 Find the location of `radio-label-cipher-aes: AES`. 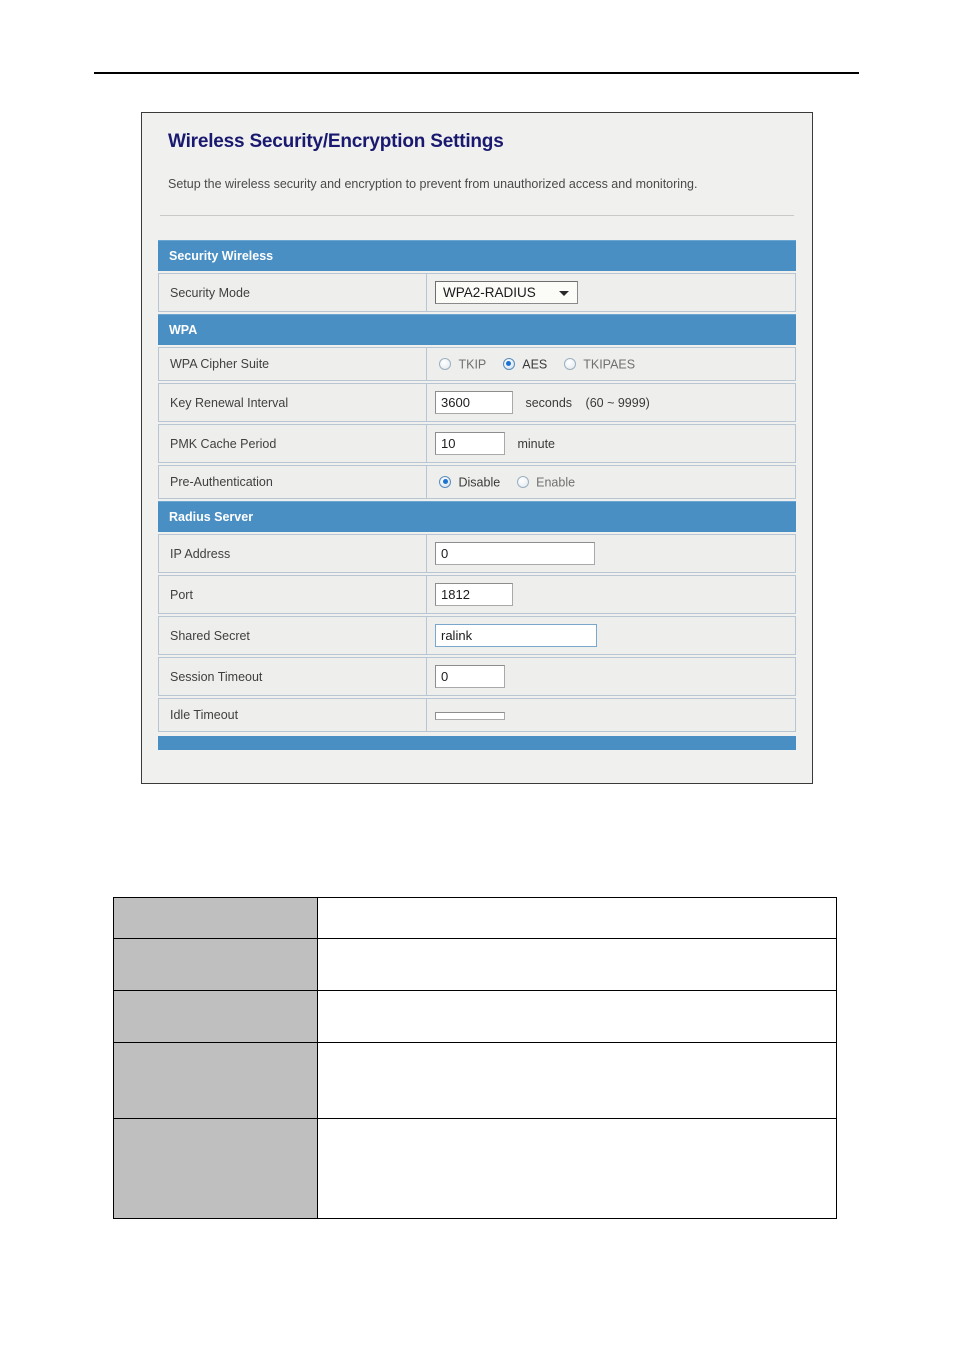

radio-label-cipher-aes: AES is located at coordinates (535, 364).